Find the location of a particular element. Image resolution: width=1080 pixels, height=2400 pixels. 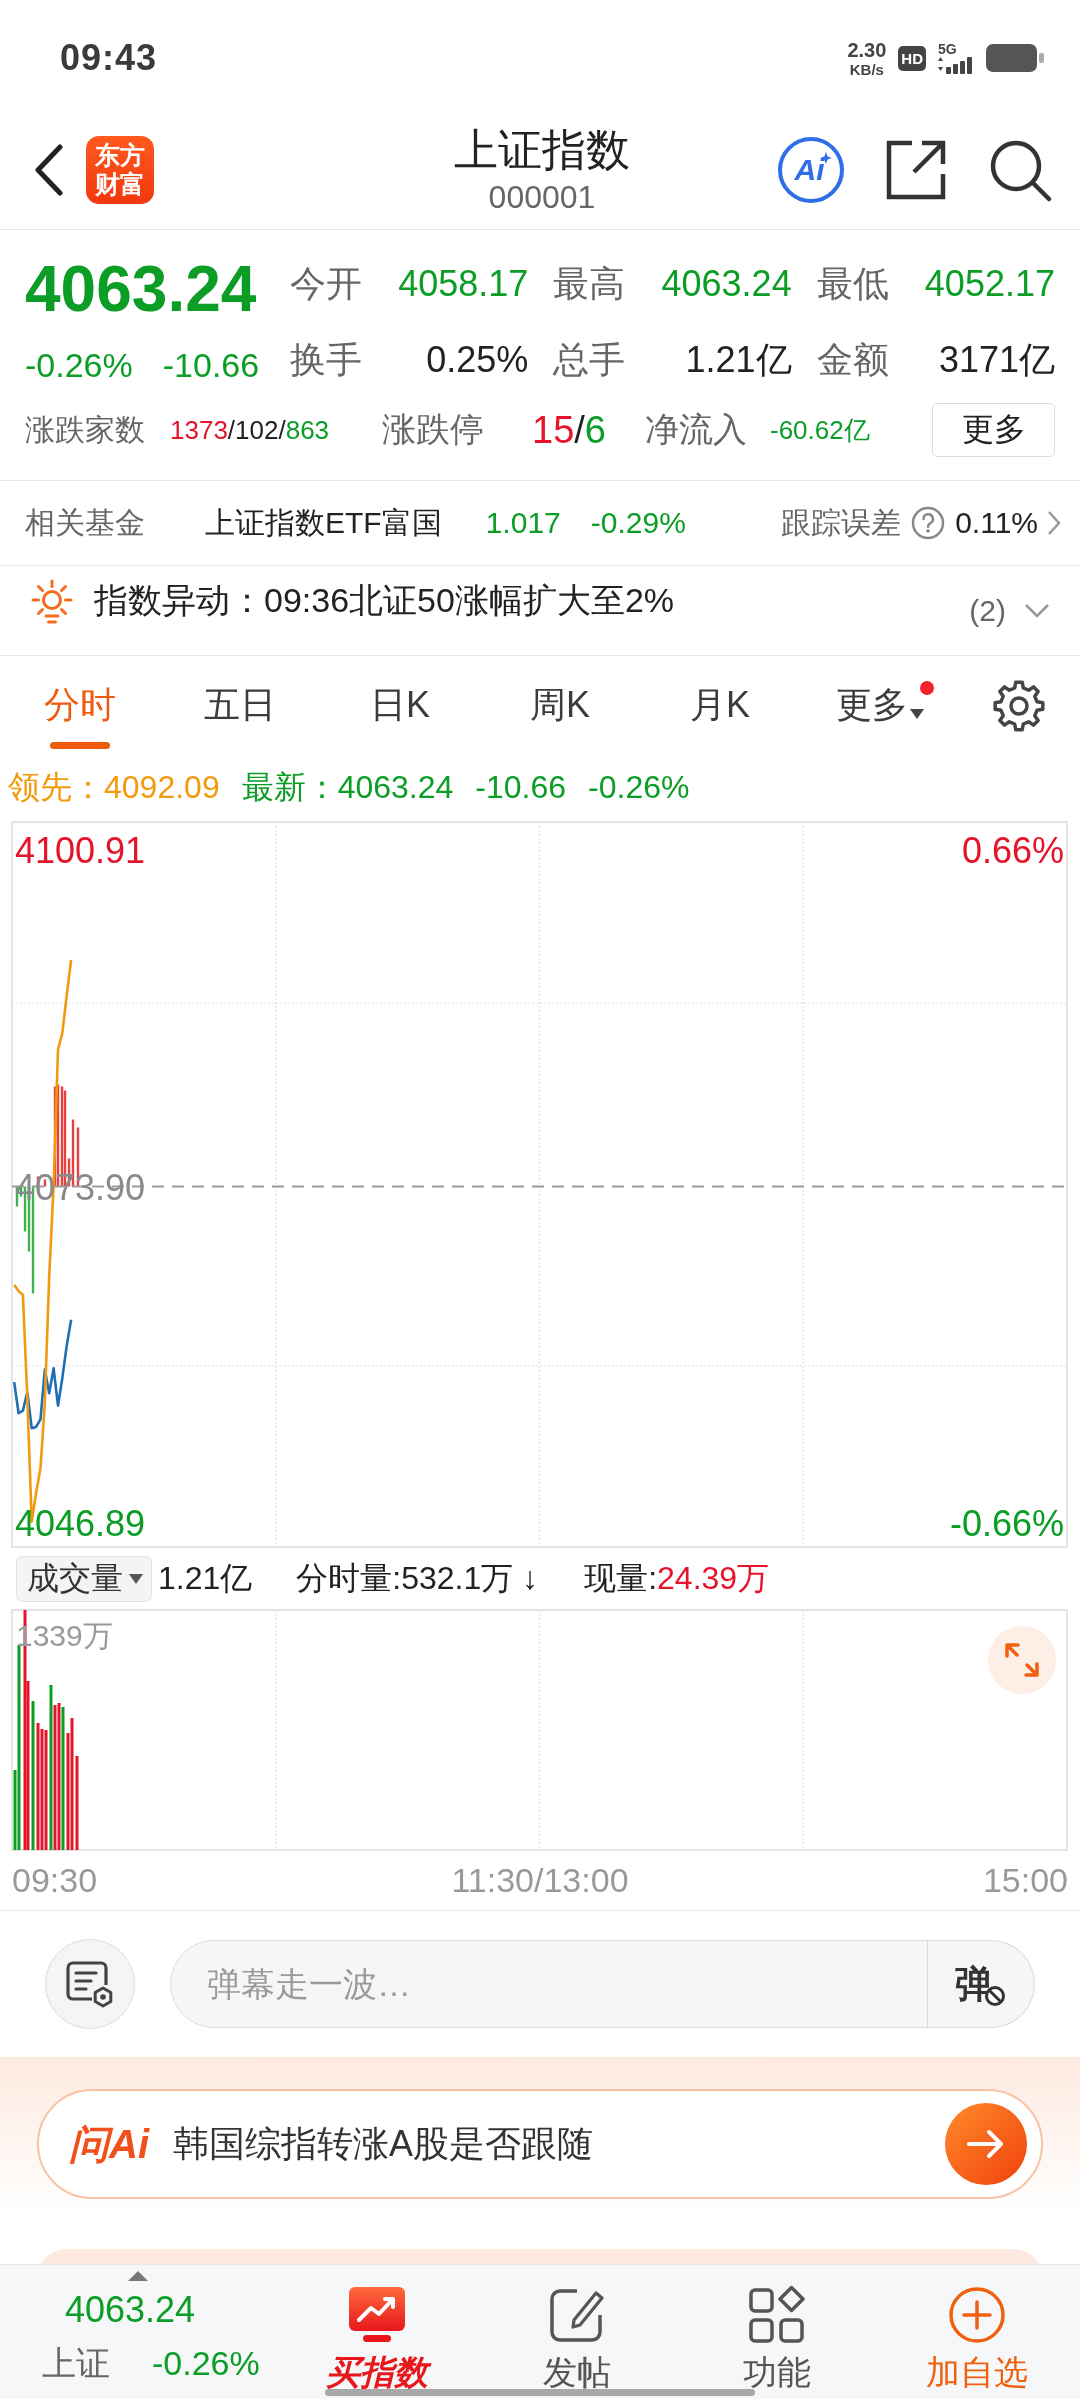

stock-code: 000001 is located at coordinates (542, 197).